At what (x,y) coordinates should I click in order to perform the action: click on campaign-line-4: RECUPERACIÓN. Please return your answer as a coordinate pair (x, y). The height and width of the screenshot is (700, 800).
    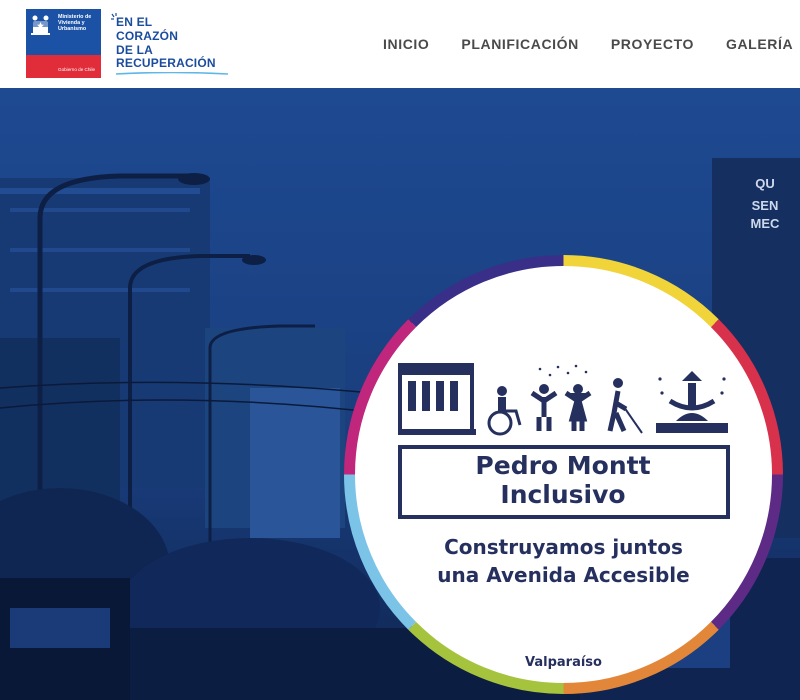
    Looking at the image, I should click on (166, 63).